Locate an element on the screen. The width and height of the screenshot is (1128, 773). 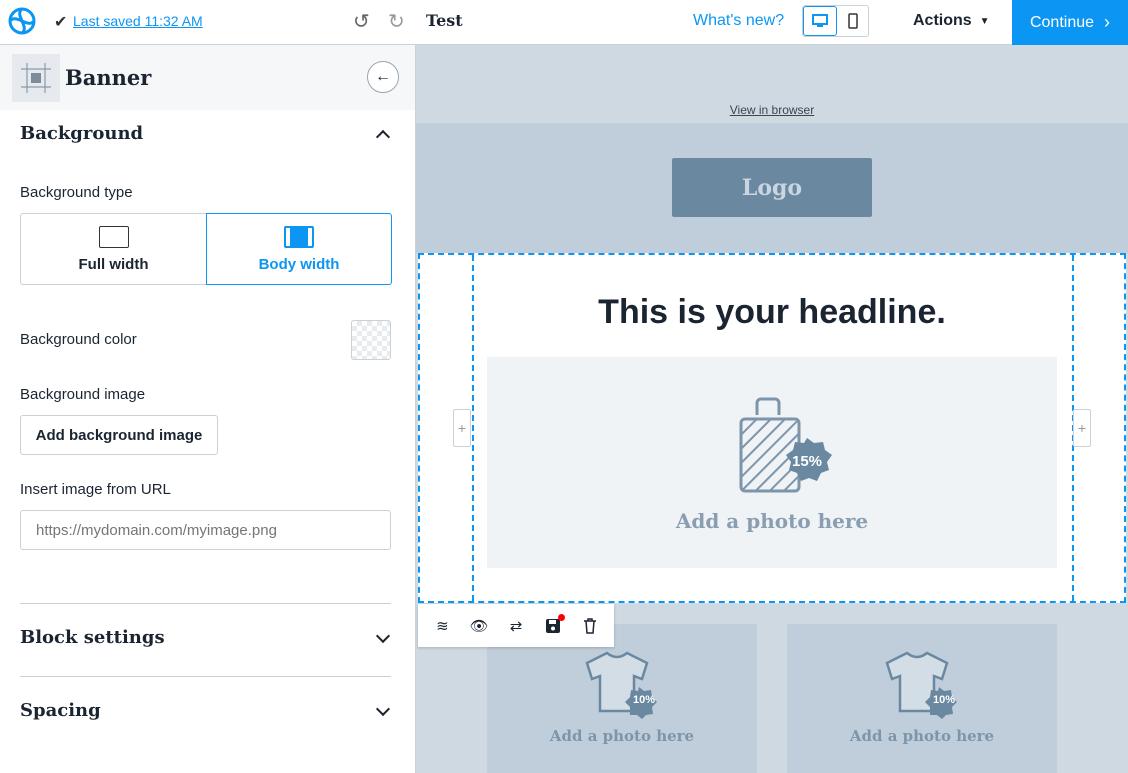
header-block: Logo is located at coordinates (772, 188).